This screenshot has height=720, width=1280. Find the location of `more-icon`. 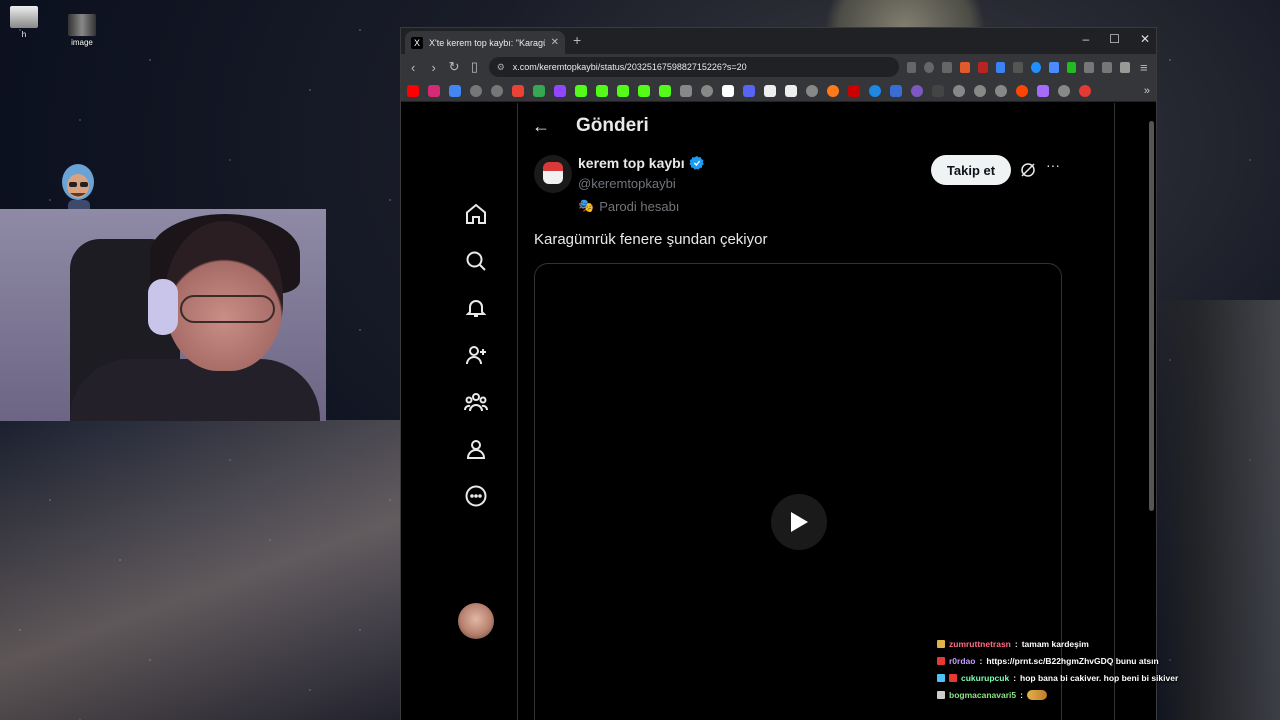

more-icon is located at coordinates (476, 496).